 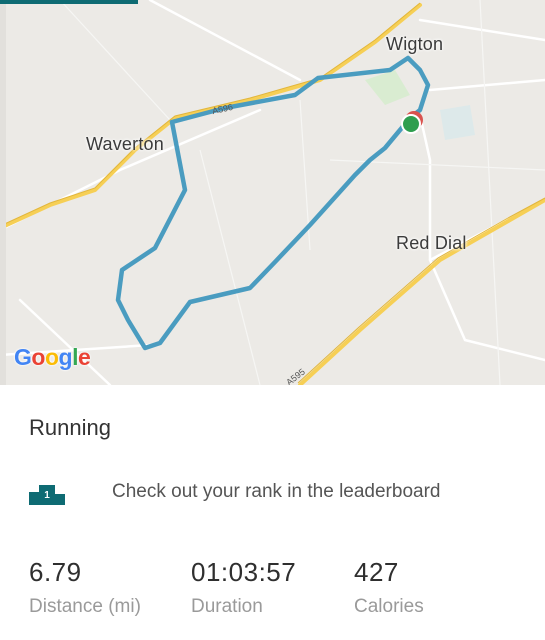 I want to click on stat-distance: 6.79 Distance (mi), so click(x=85, y=587).